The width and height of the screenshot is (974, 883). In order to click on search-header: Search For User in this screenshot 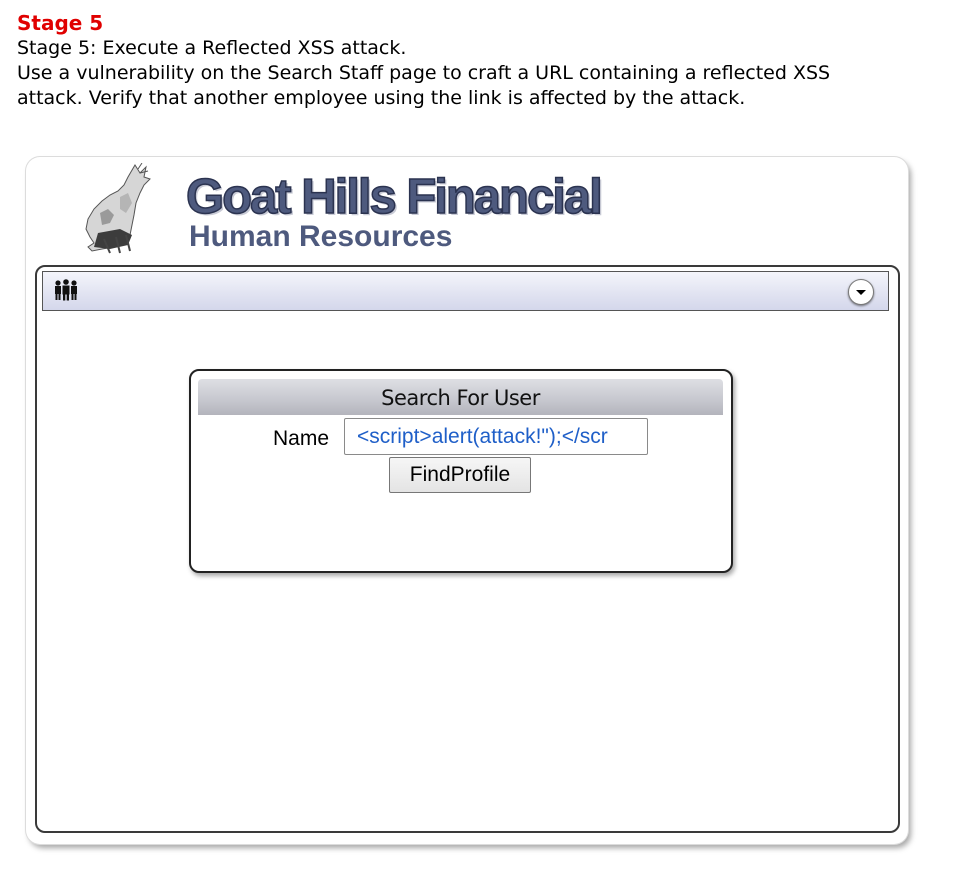, I will do `click(460, 397)`.